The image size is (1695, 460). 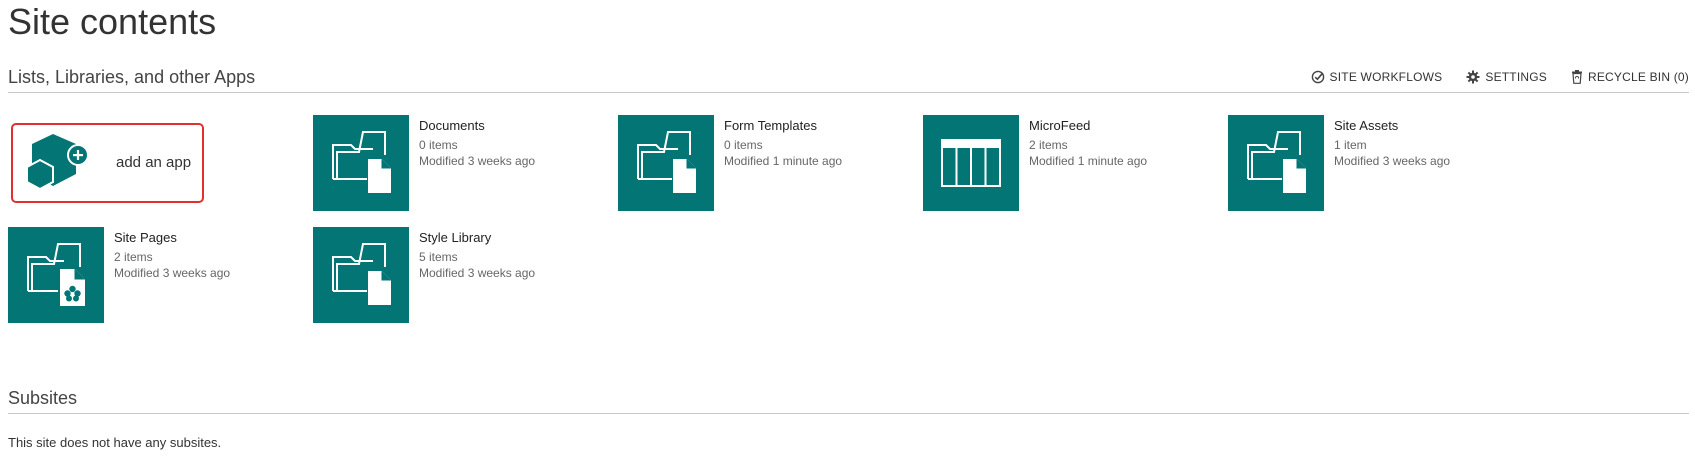 I want to click on recycle-bin-link: RECYCLE BIN (0), so click(x=1630, y=77).